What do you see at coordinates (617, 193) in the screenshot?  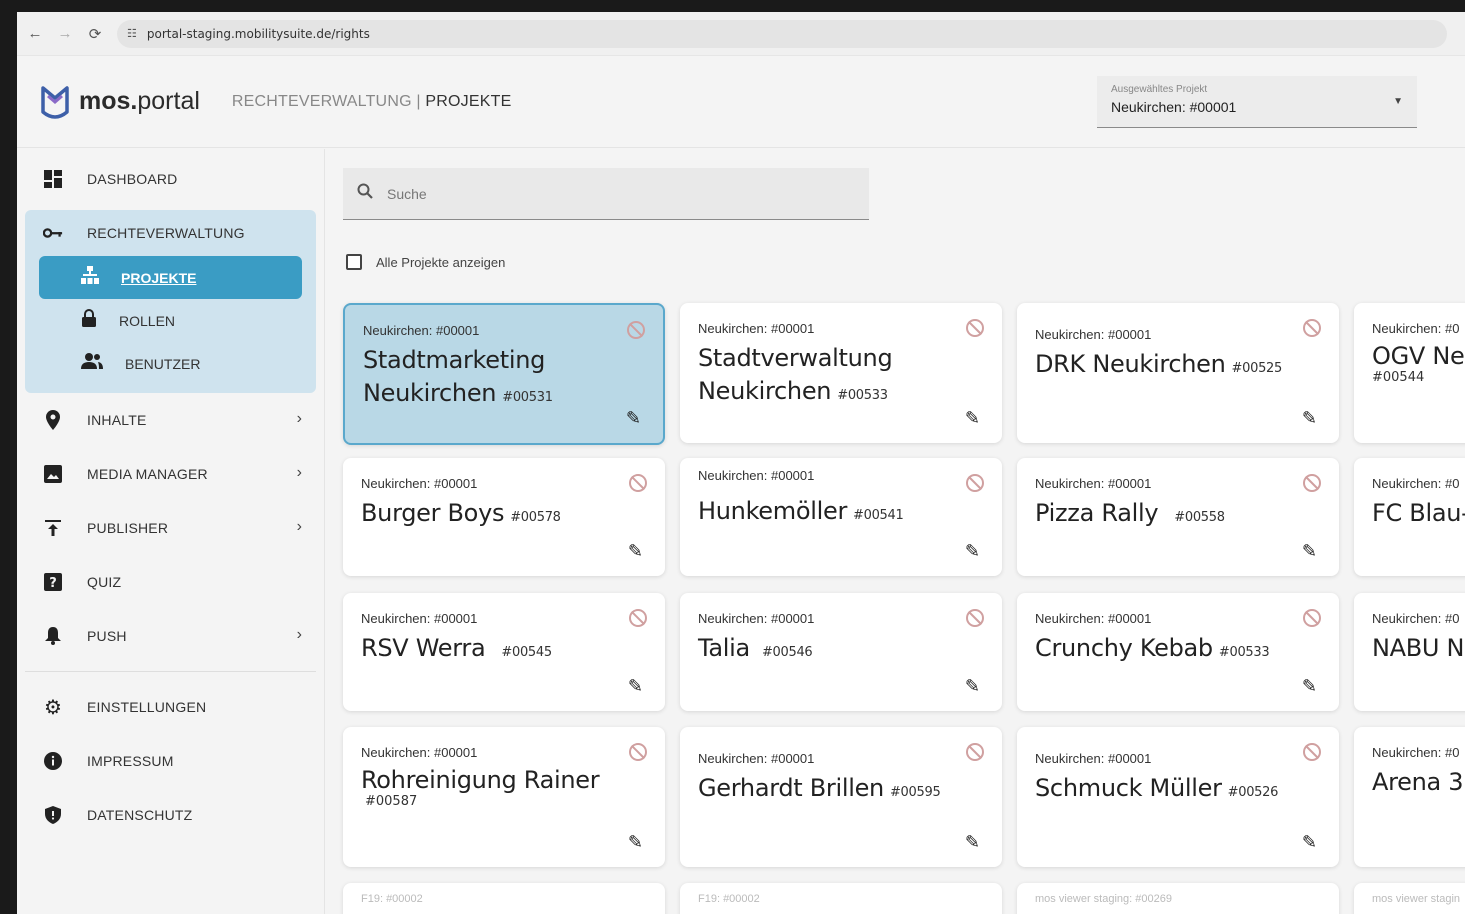 I see `search-input` at bounding box center [617, 193].